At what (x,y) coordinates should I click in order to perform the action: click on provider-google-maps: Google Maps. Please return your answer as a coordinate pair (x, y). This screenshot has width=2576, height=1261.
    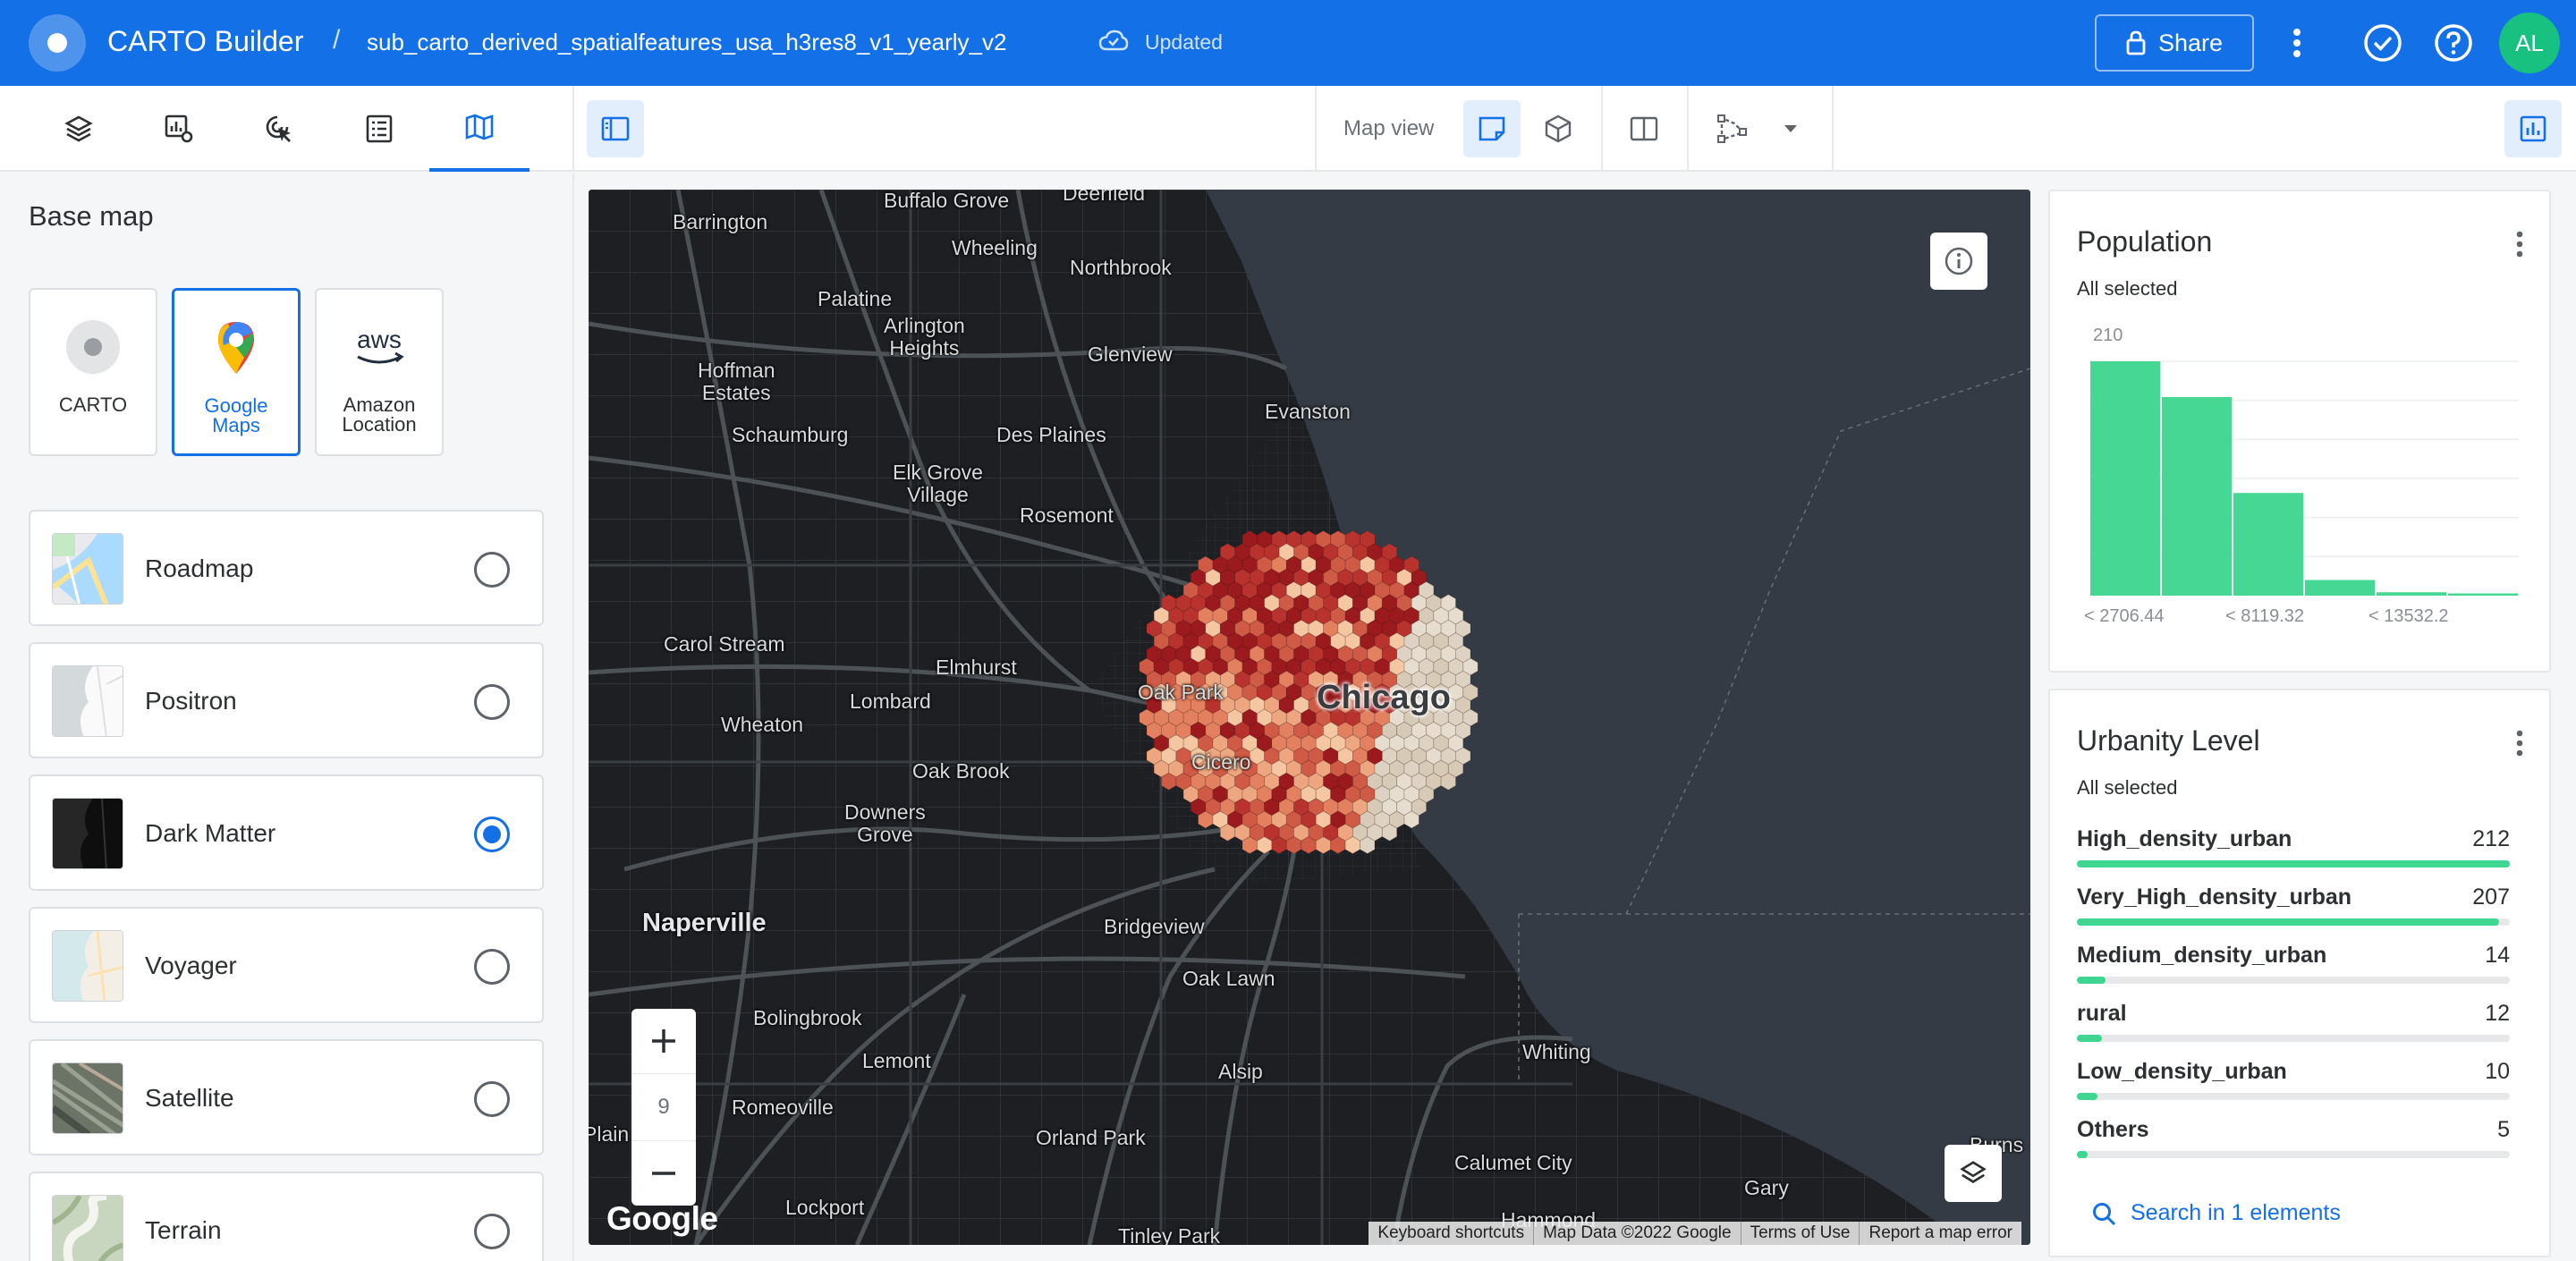
    Looking at the image, I should click on (236, 372).